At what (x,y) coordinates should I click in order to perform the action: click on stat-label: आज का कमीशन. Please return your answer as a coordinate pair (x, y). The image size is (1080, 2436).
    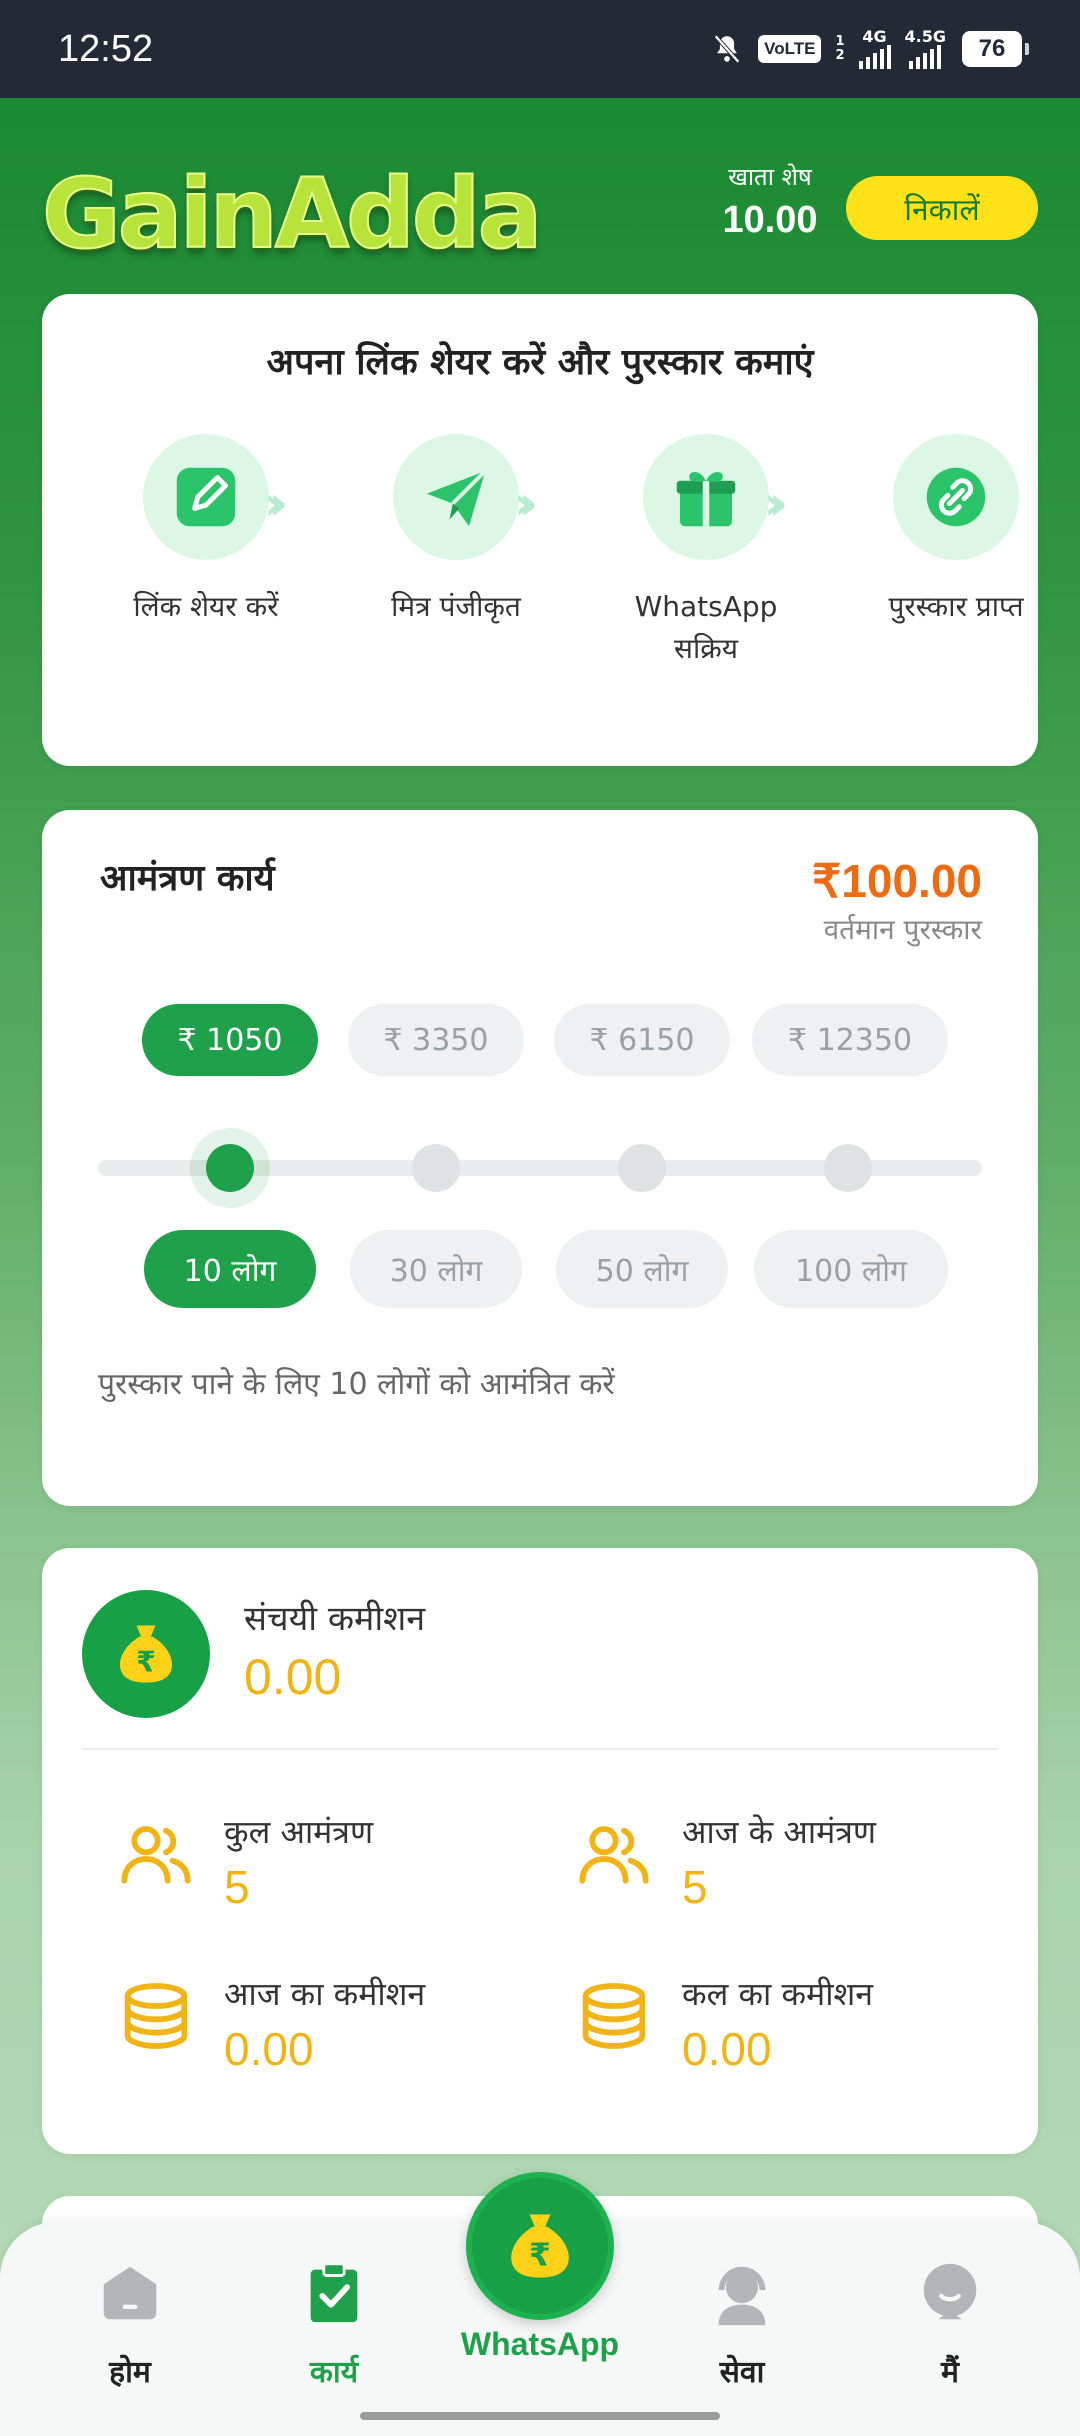
    Looking at the image, I should click on (325, 1994).